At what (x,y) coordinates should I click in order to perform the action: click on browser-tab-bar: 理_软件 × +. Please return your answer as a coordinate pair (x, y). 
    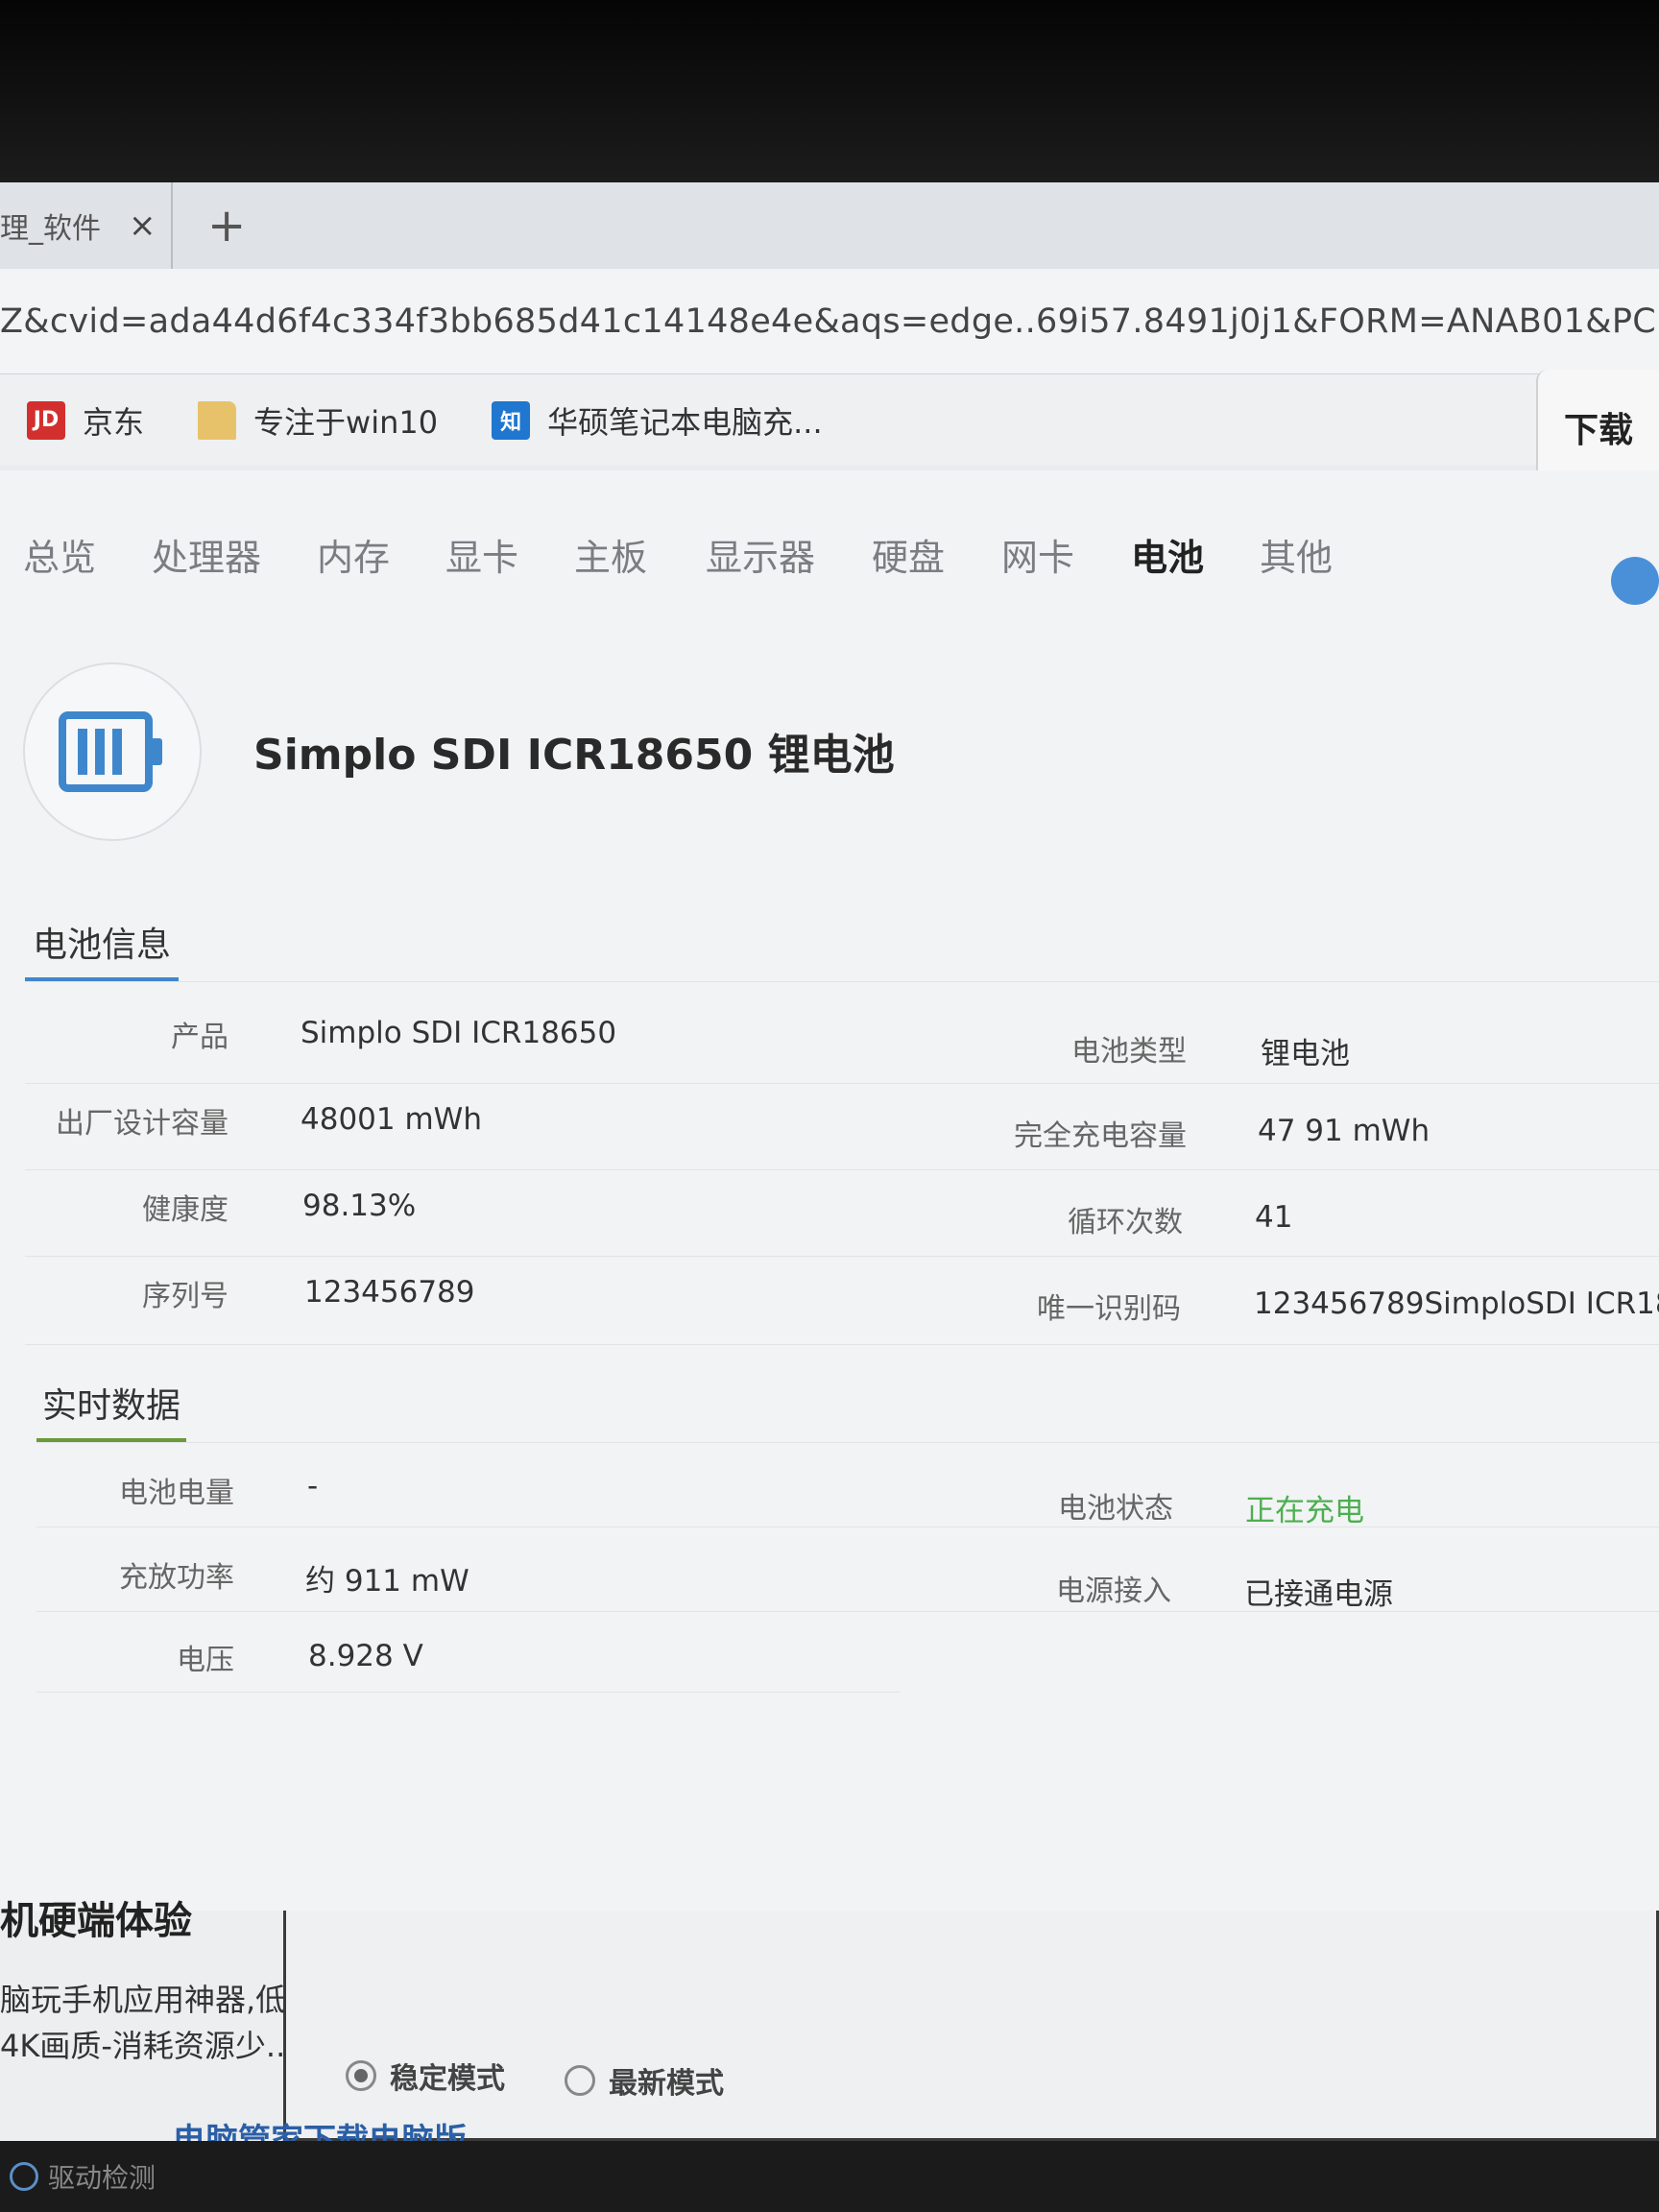
    Looking at the image, I should click on (829, 226).